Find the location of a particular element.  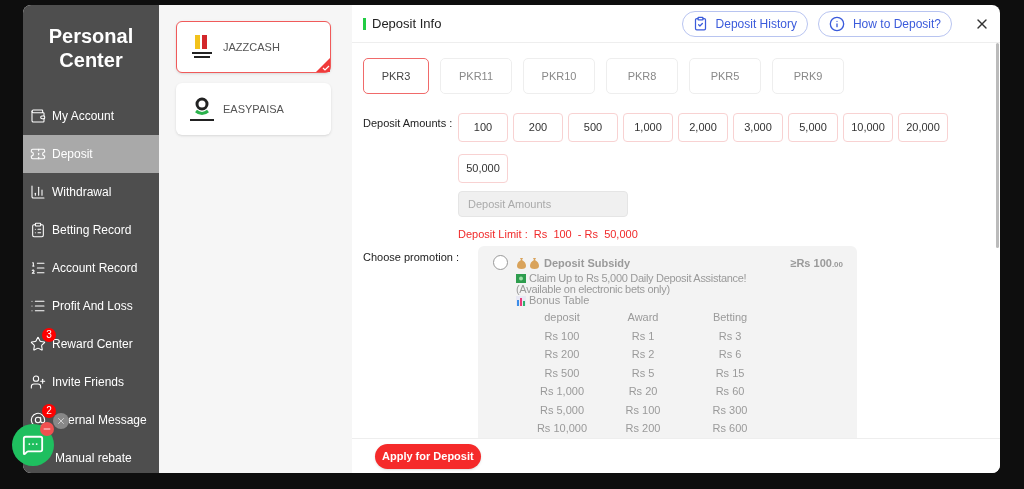

table-cell-text: Rs 5,000 is located at coordinates (562, 410).